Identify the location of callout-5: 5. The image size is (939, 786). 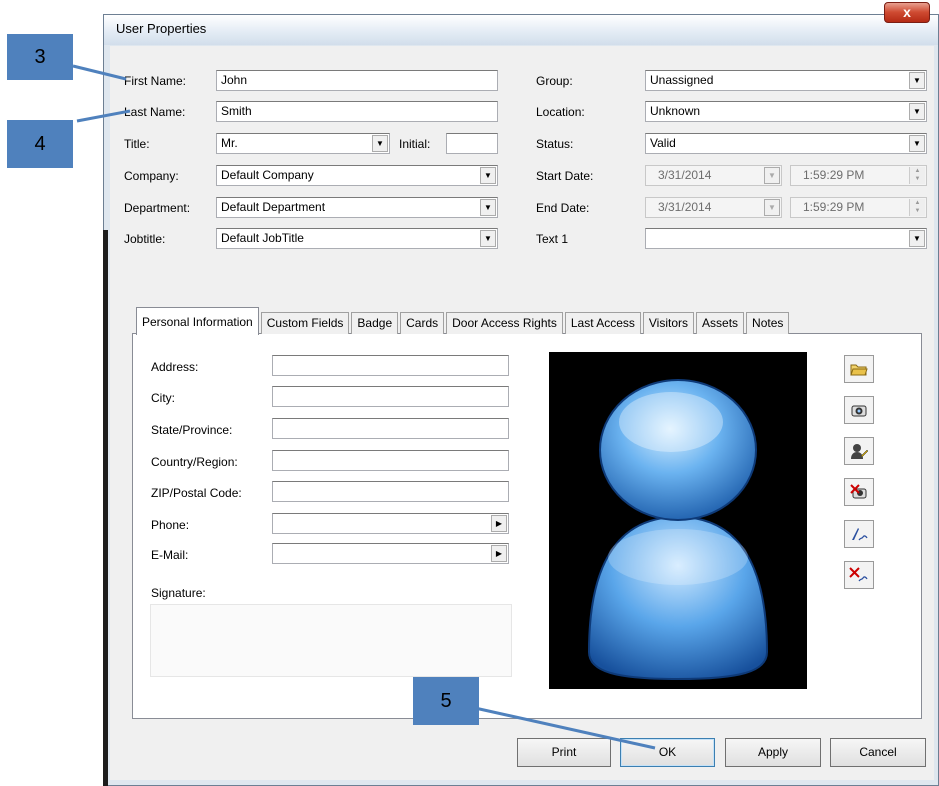
(446, 701).